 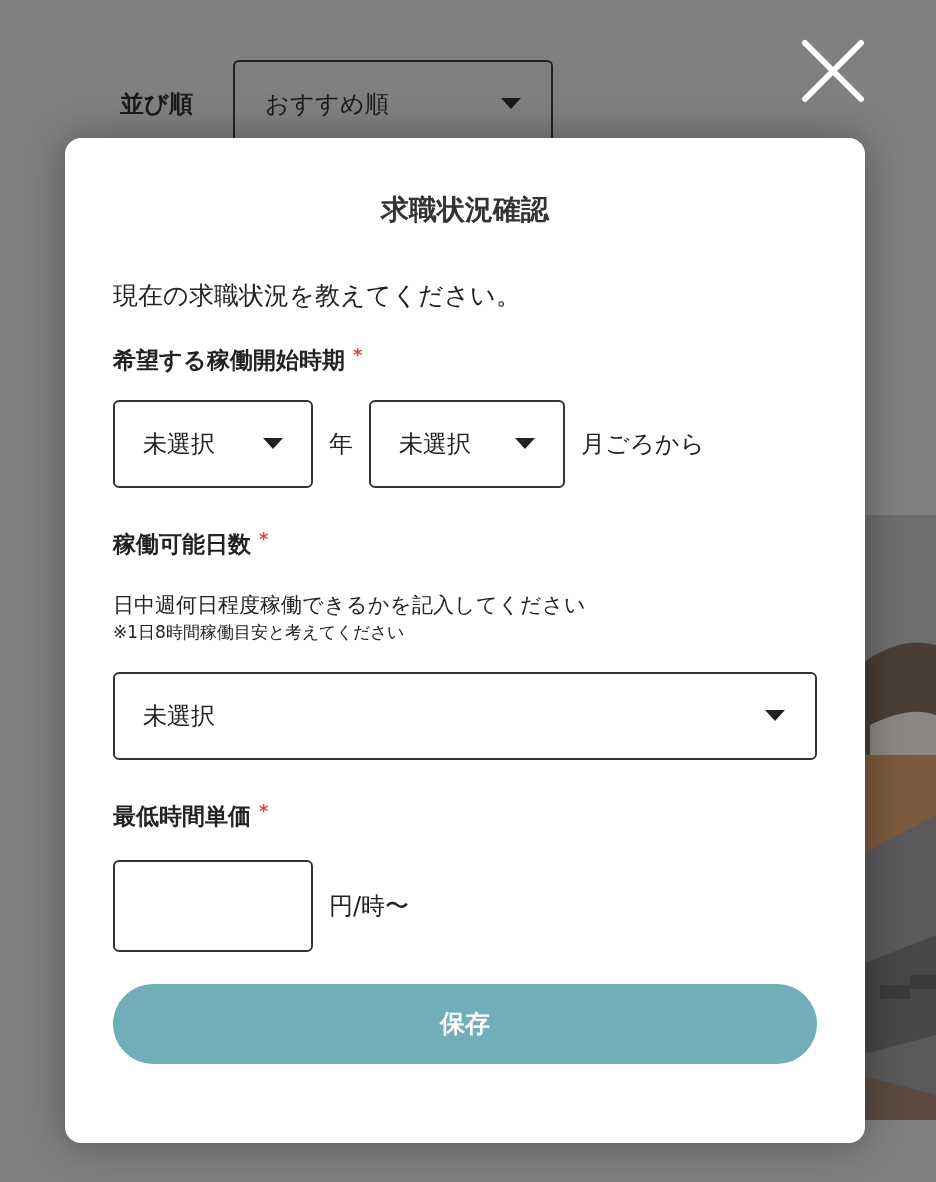 I want to click on close-icon, so click(x=833, y=71).